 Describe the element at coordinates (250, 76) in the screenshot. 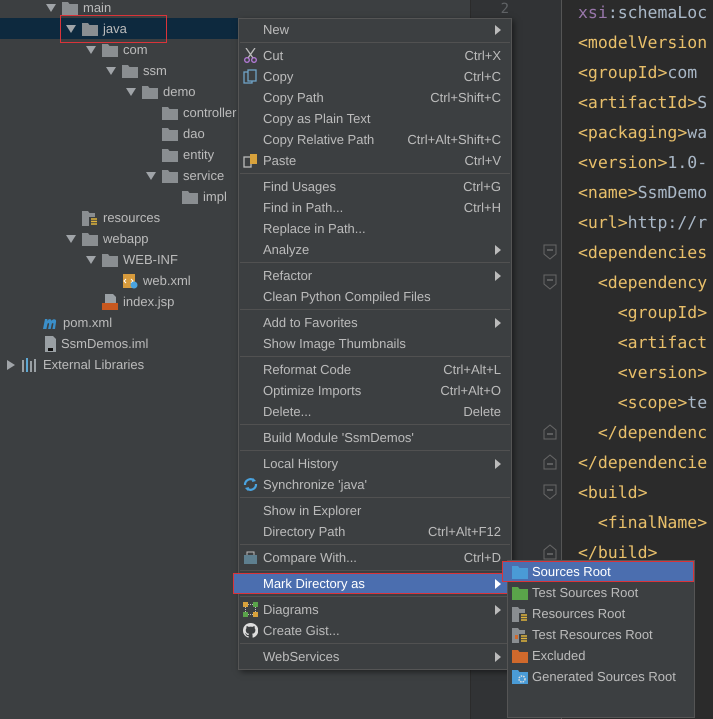

I see `copy-icon` at that location.